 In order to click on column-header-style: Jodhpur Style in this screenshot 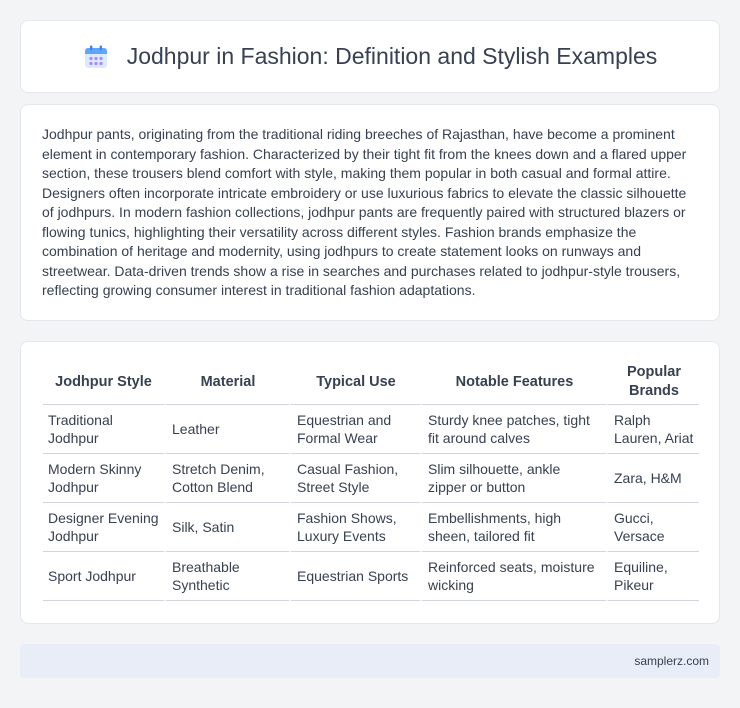, I will do `click(103, 382)`.